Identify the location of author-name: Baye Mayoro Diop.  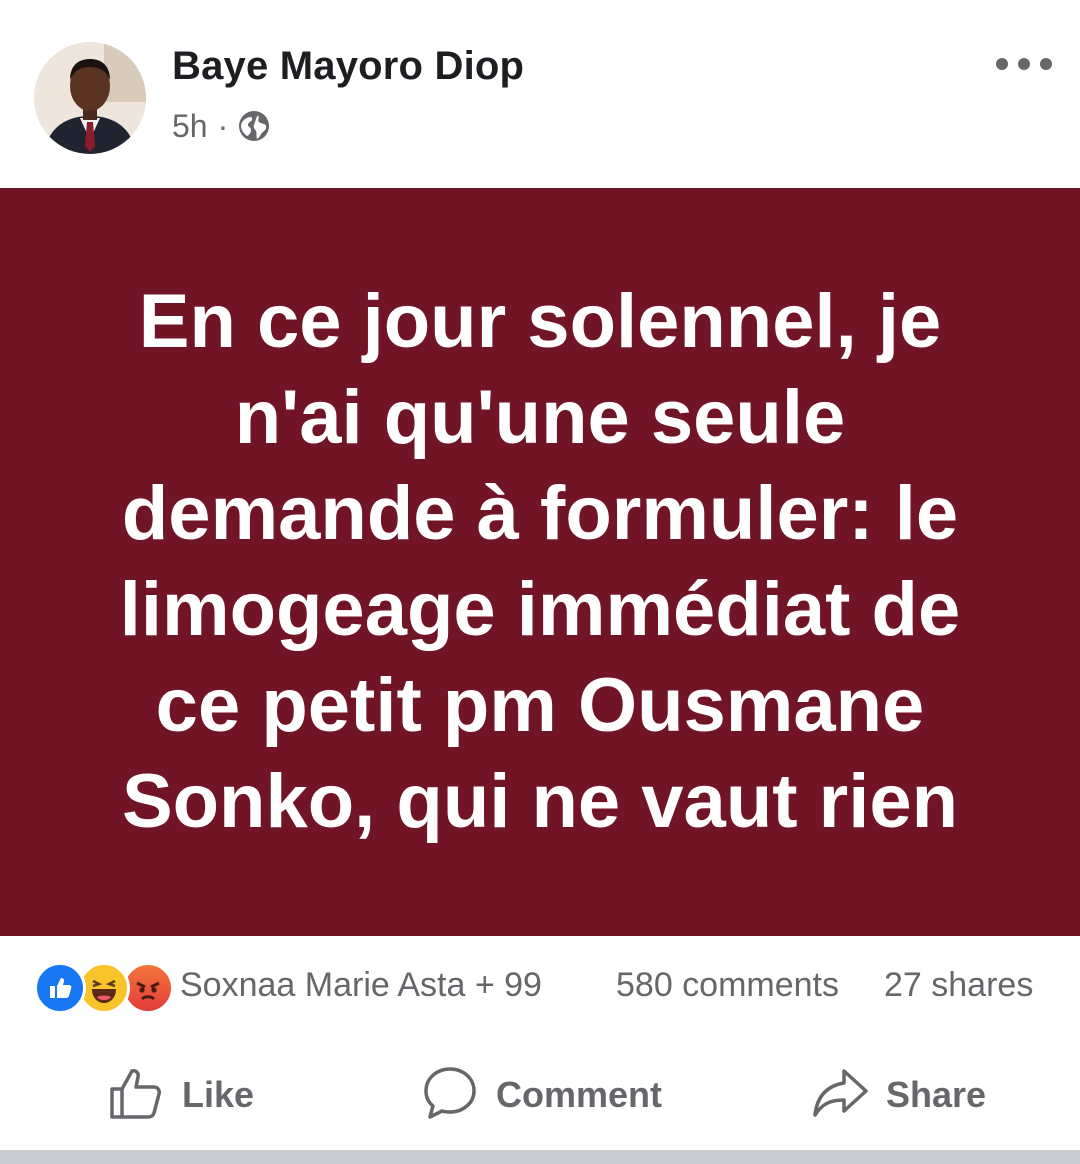
(348, 66).